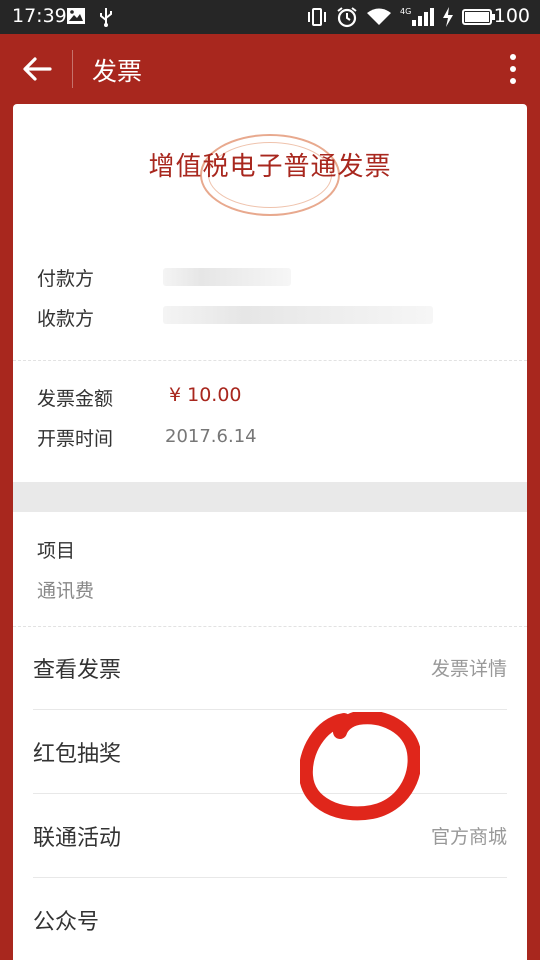 This screenshot has height=960, width=540. I want to click on item-label: 项目, so click(56, 551).